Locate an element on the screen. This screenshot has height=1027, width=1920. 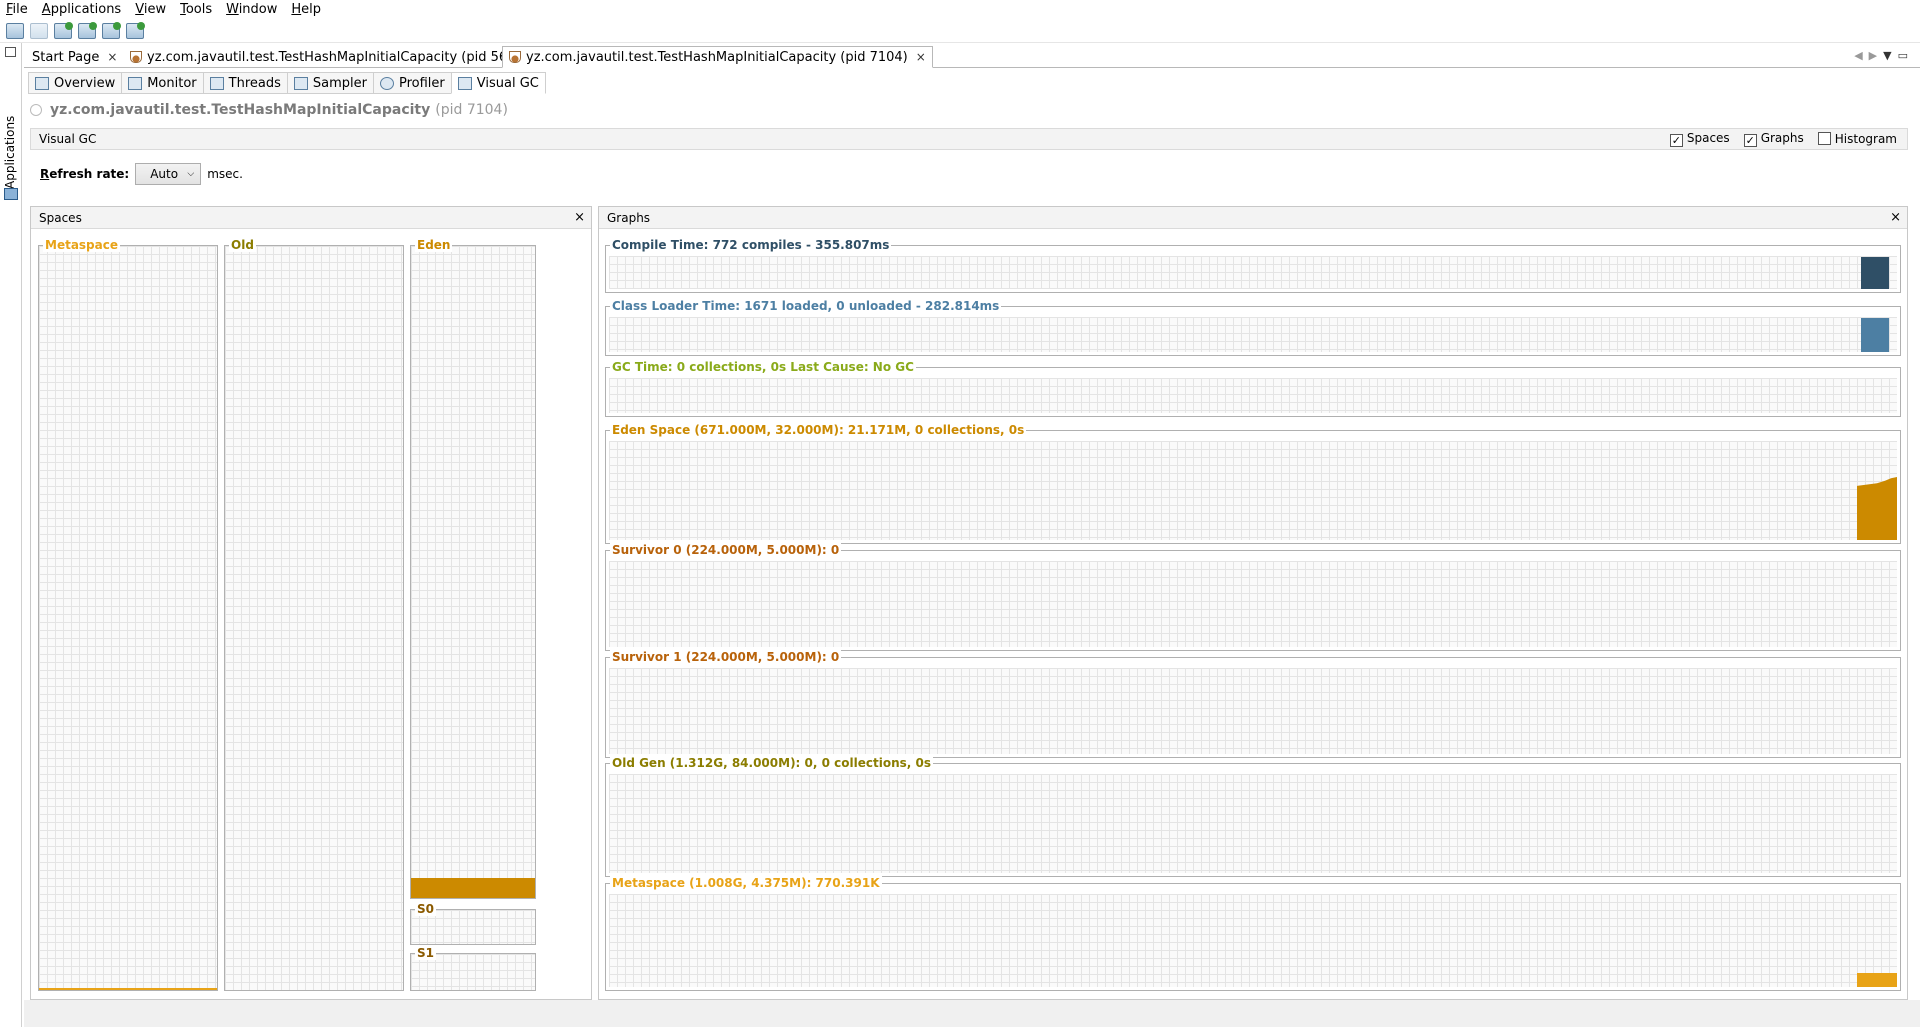
tab-navigation: ◀ ▶ ▼ ▭ is located at coordinates (1881, 55).